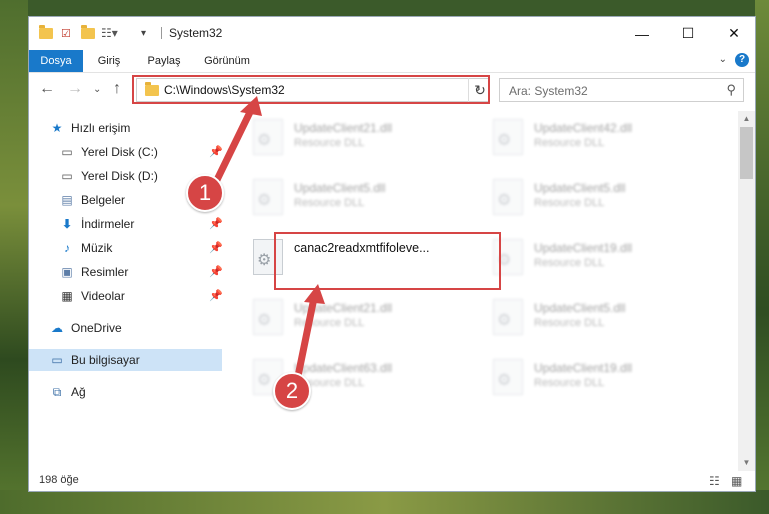 This screenshot has height=514, width=769. I want to click on step-badge-2: 2, so click(292, 391).